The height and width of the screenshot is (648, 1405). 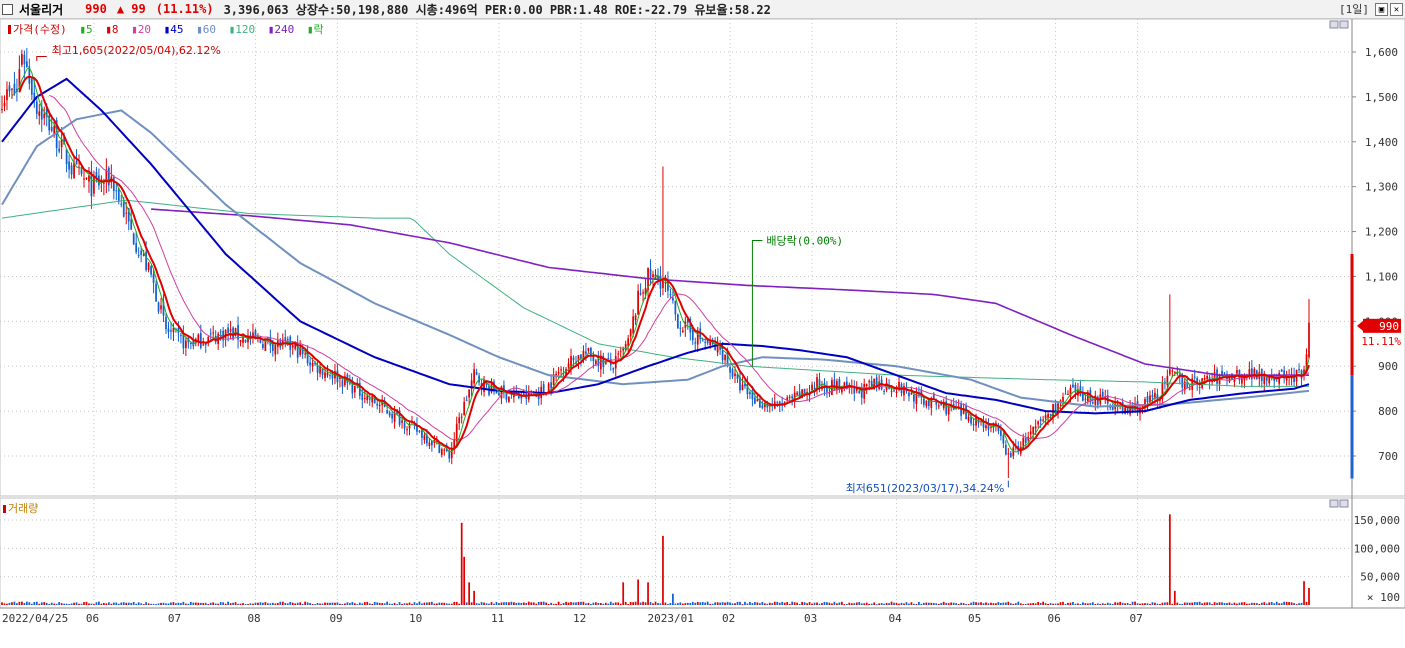 I want to click on x-tick-label: 04, so click(x=896, y=618).